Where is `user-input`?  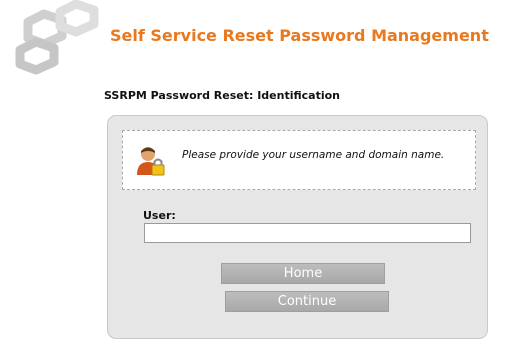 user-input is located at coordinates (307, 233).